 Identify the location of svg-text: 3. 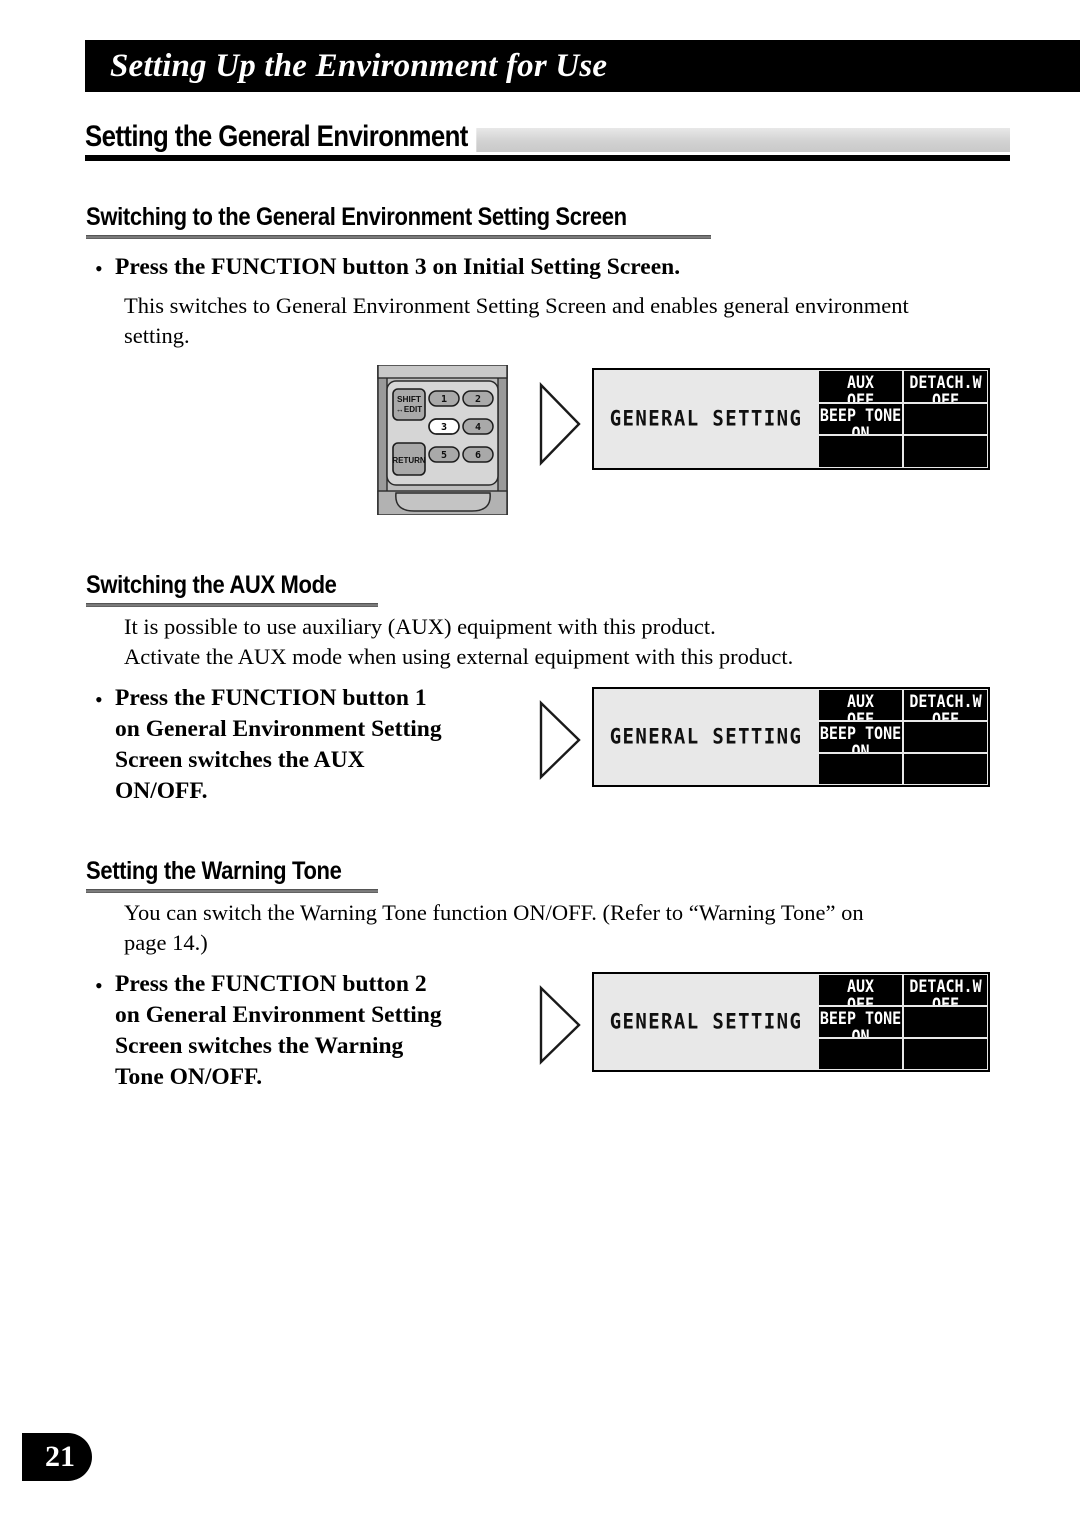
(444, 427).